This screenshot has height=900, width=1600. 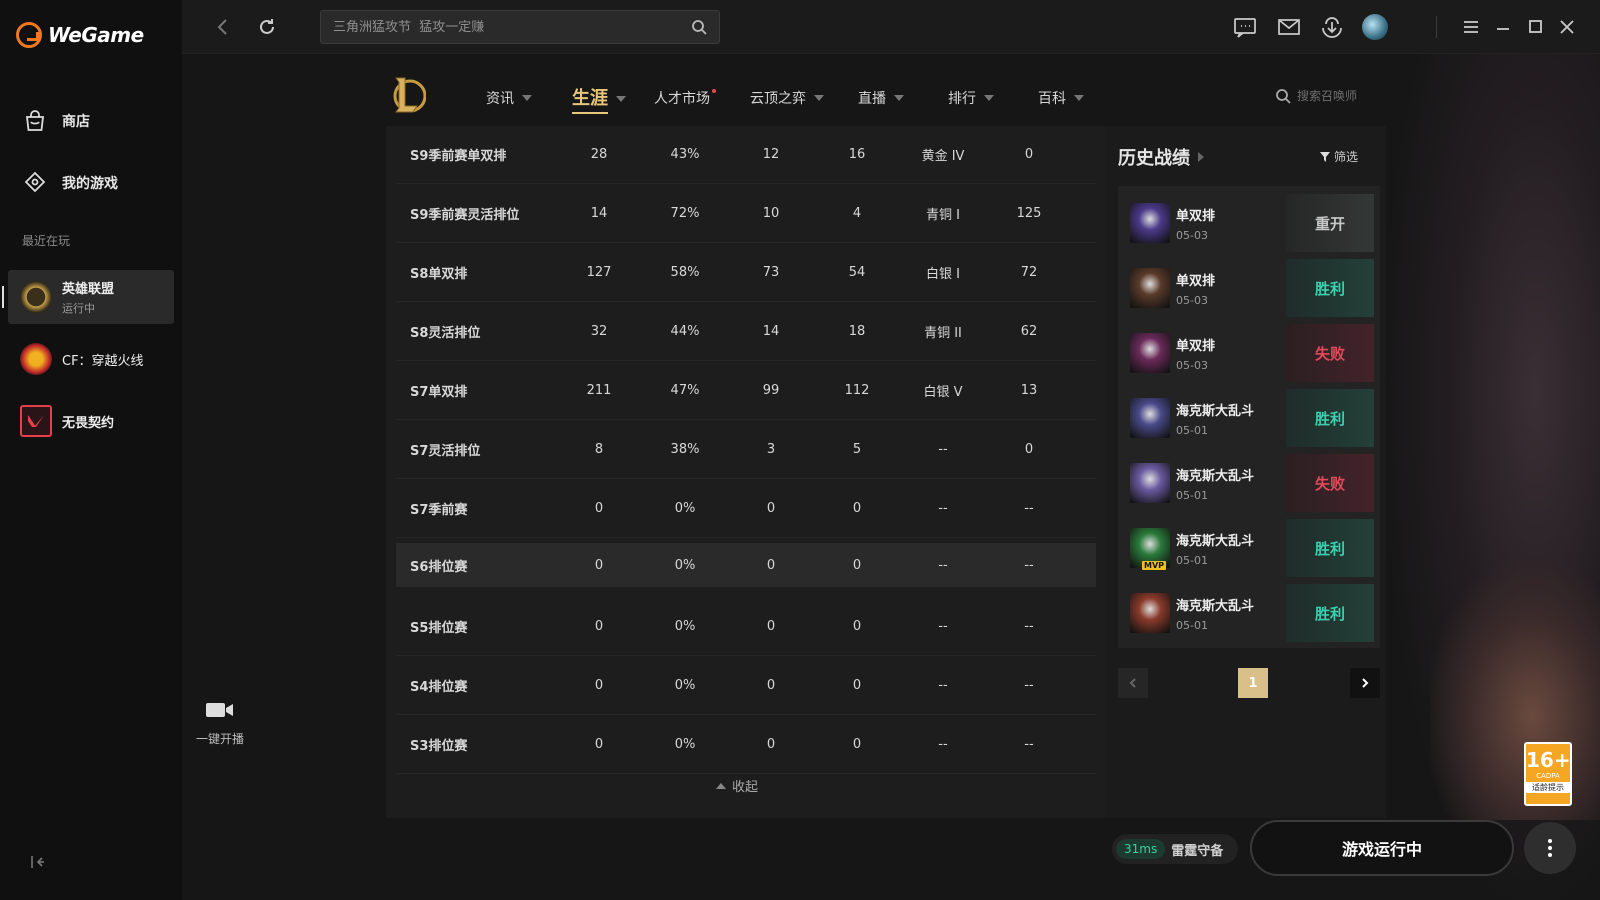 What do you see at coordinates (746, 155) in the screenshot?
I see `stats-row: S9季前赛单双排 28 43% 12 16 黄金 IV 0` at bounding box center [746, 155].